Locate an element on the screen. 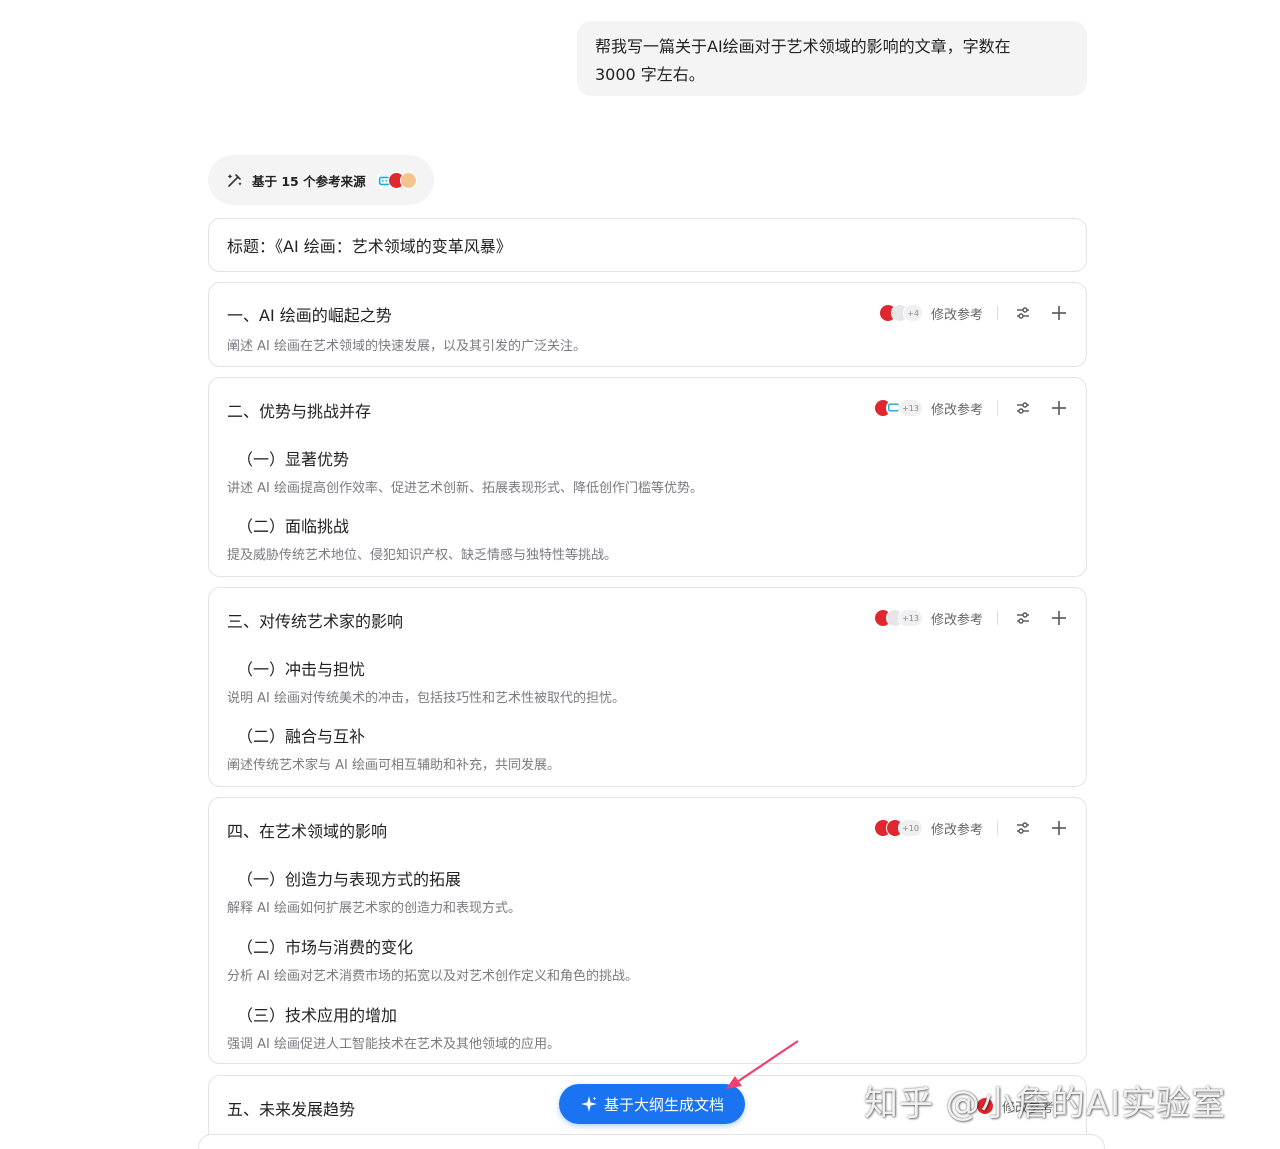  section-heading: 五、未来发展趋势 is located at coordinates (291, 1109).